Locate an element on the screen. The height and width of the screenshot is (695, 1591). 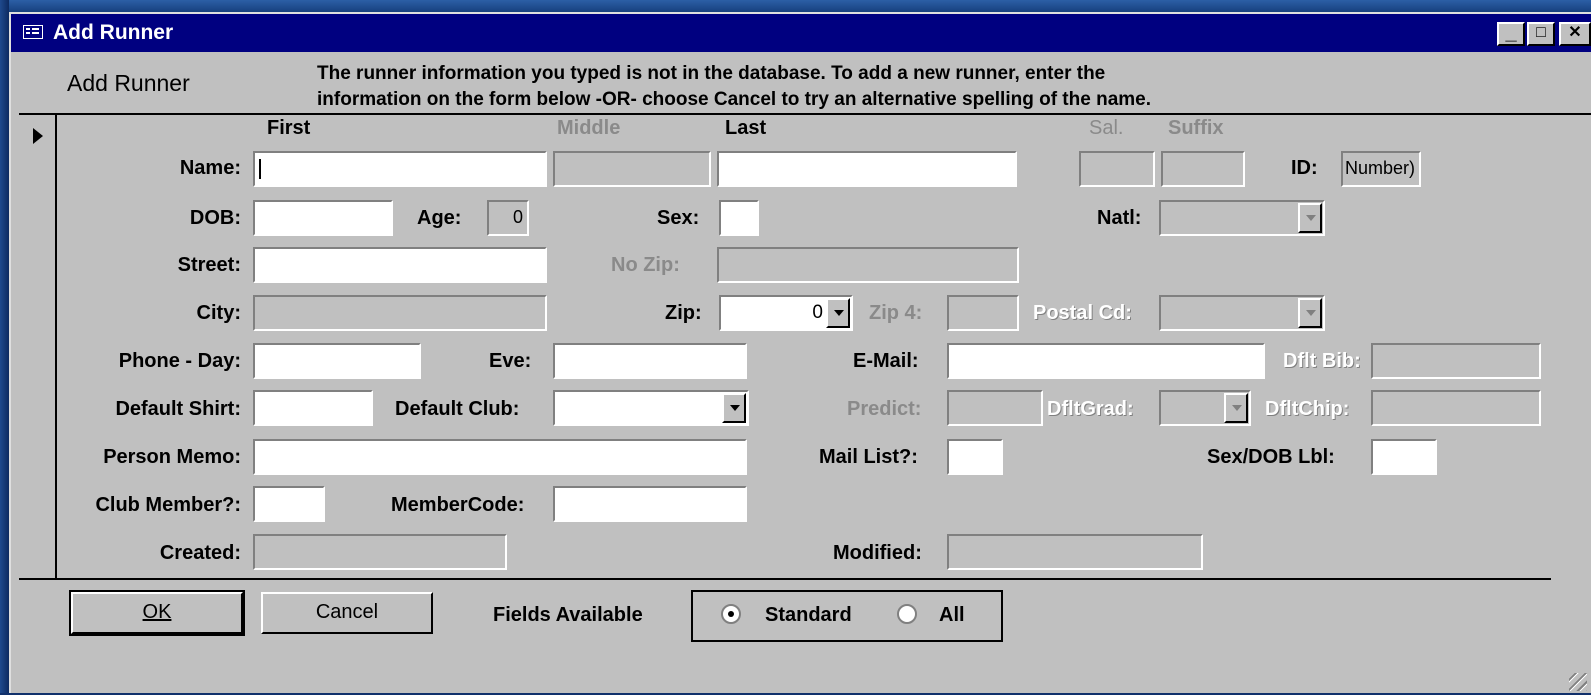
dob-label: DOB: is located at coordinates (215, 218).